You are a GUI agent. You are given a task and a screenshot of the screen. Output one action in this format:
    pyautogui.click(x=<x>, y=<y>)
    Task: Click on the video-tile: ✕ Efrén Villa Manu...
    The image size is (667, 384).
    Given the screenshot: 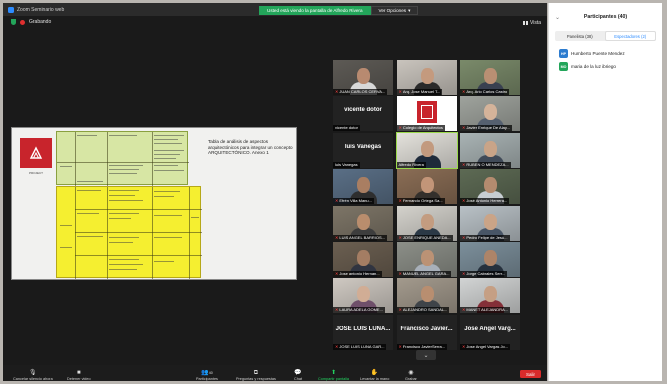 What is the action you would take?
    pyautogui.click(x=363, y=187)
    